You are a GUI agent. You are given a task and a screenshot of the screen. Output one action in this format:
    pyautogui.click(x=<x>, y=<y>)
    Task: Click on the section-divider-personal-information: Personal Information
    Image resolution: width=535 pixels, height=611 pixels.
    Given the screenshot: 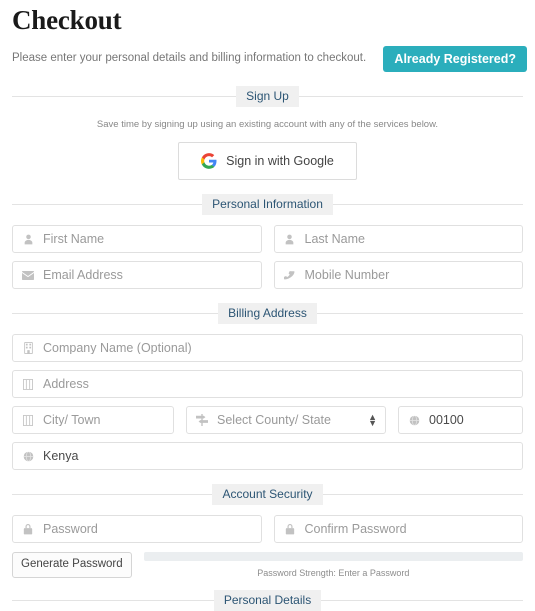 What is the action you would take?
    pyautogui.click(x=267, y=205)
    